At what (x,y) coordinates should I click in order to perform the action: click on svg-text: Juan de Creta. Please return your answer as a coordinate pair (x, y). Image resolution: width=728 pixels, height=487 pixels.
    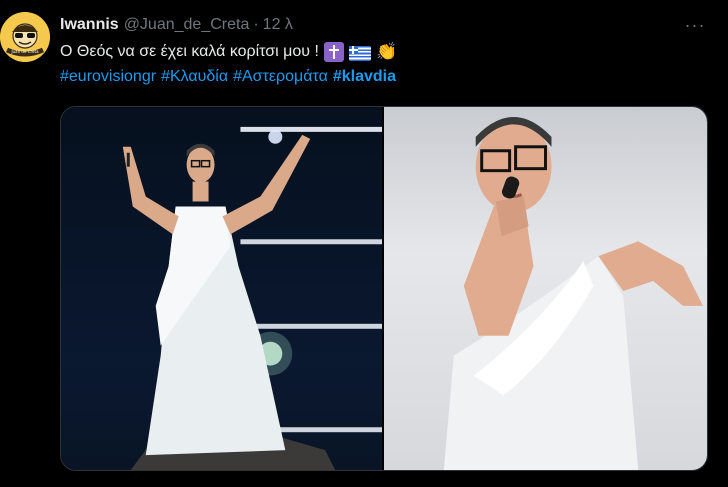
    Looking at the image, I should click on (24, 51).